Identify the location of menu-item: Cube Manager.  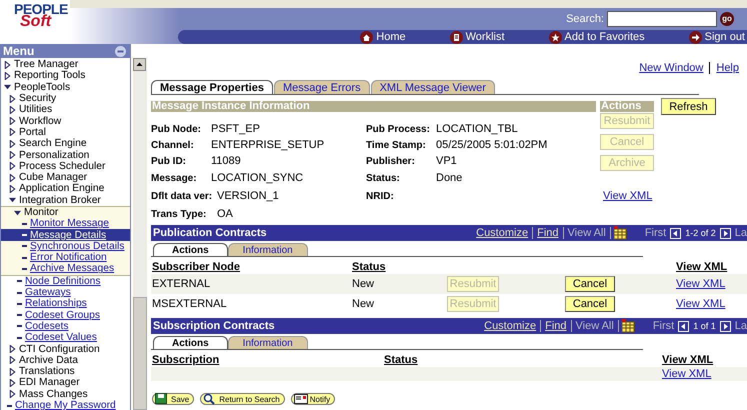
(65, 178).